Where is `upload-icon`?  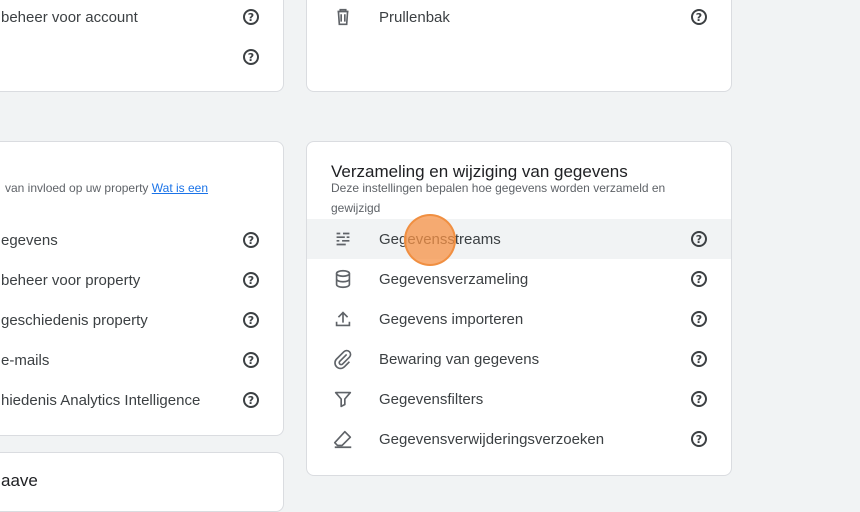
upload-icon is located at coordinates (343, 319).